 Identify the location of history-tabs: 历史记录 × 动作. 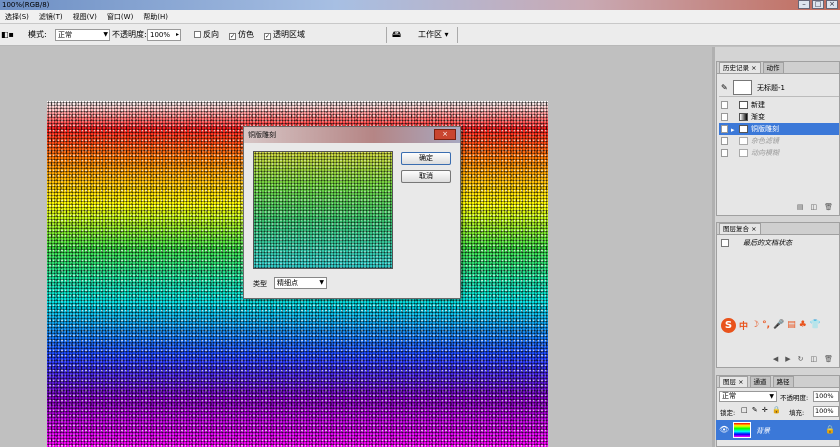
(778, 68).